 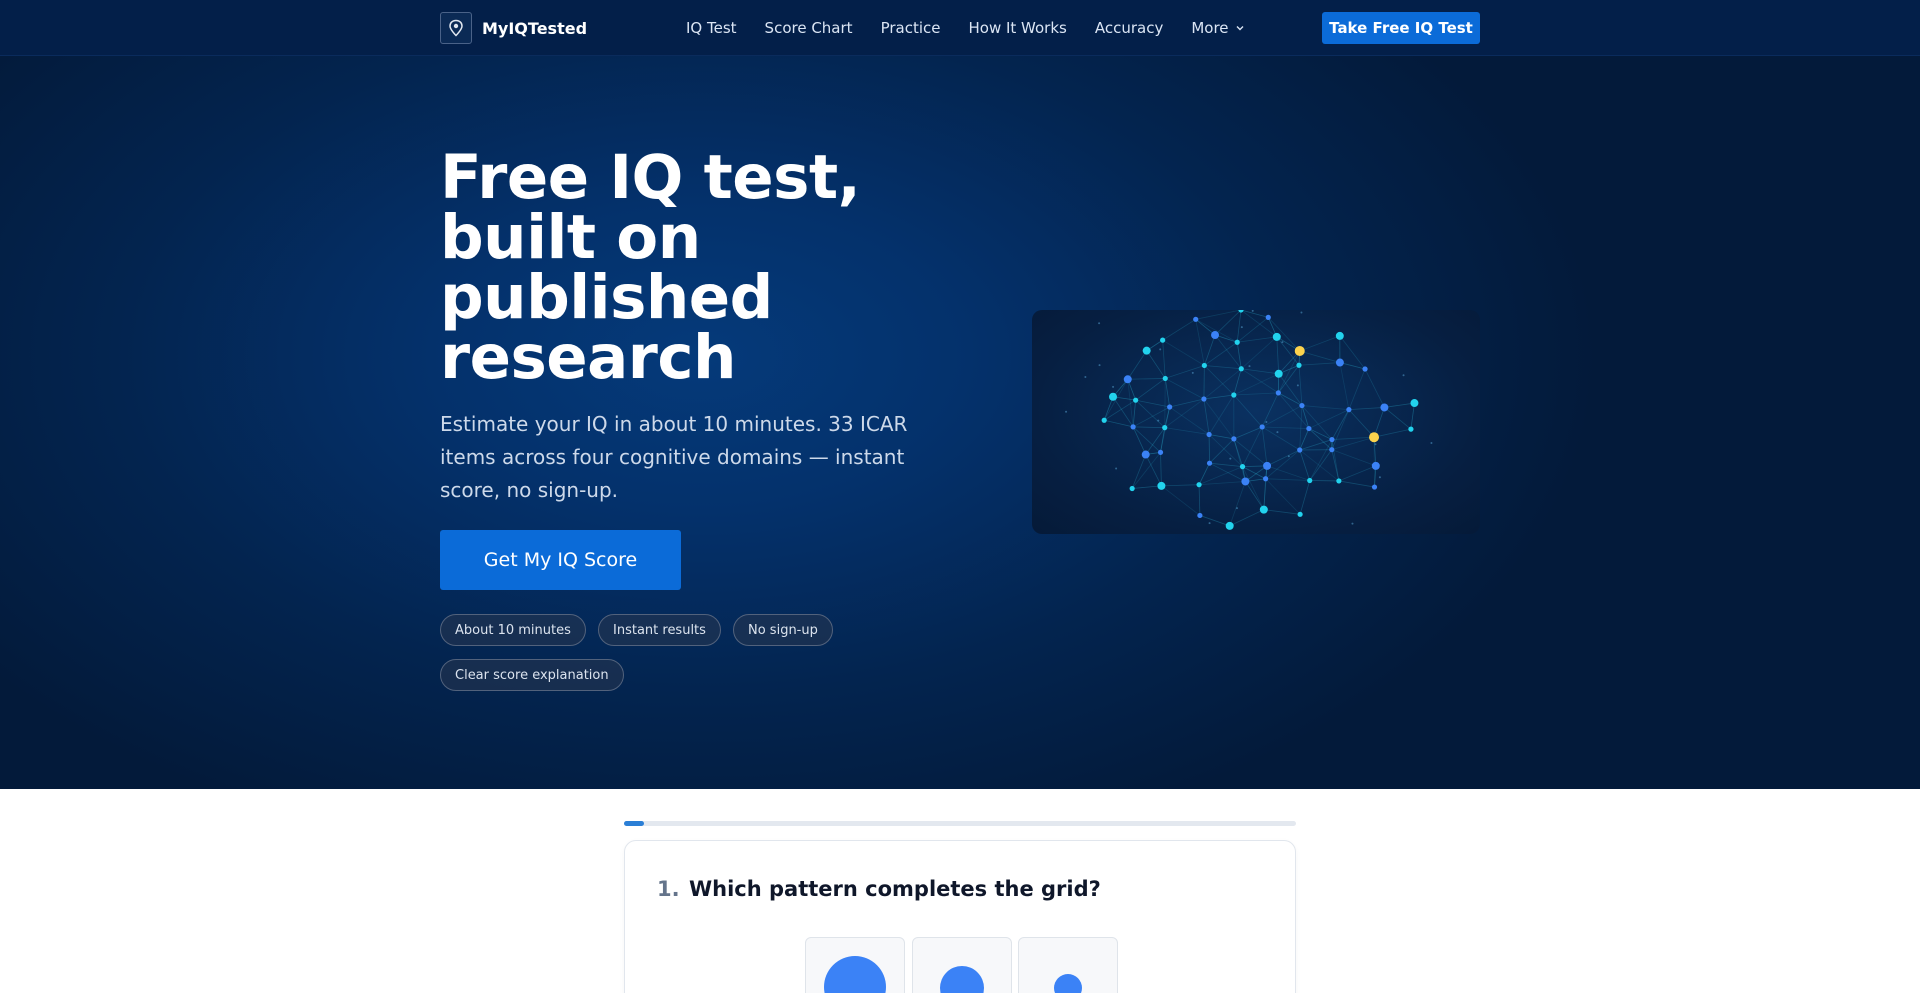 I want to click on quiz-progress-bar, so click(x=960, y=823).